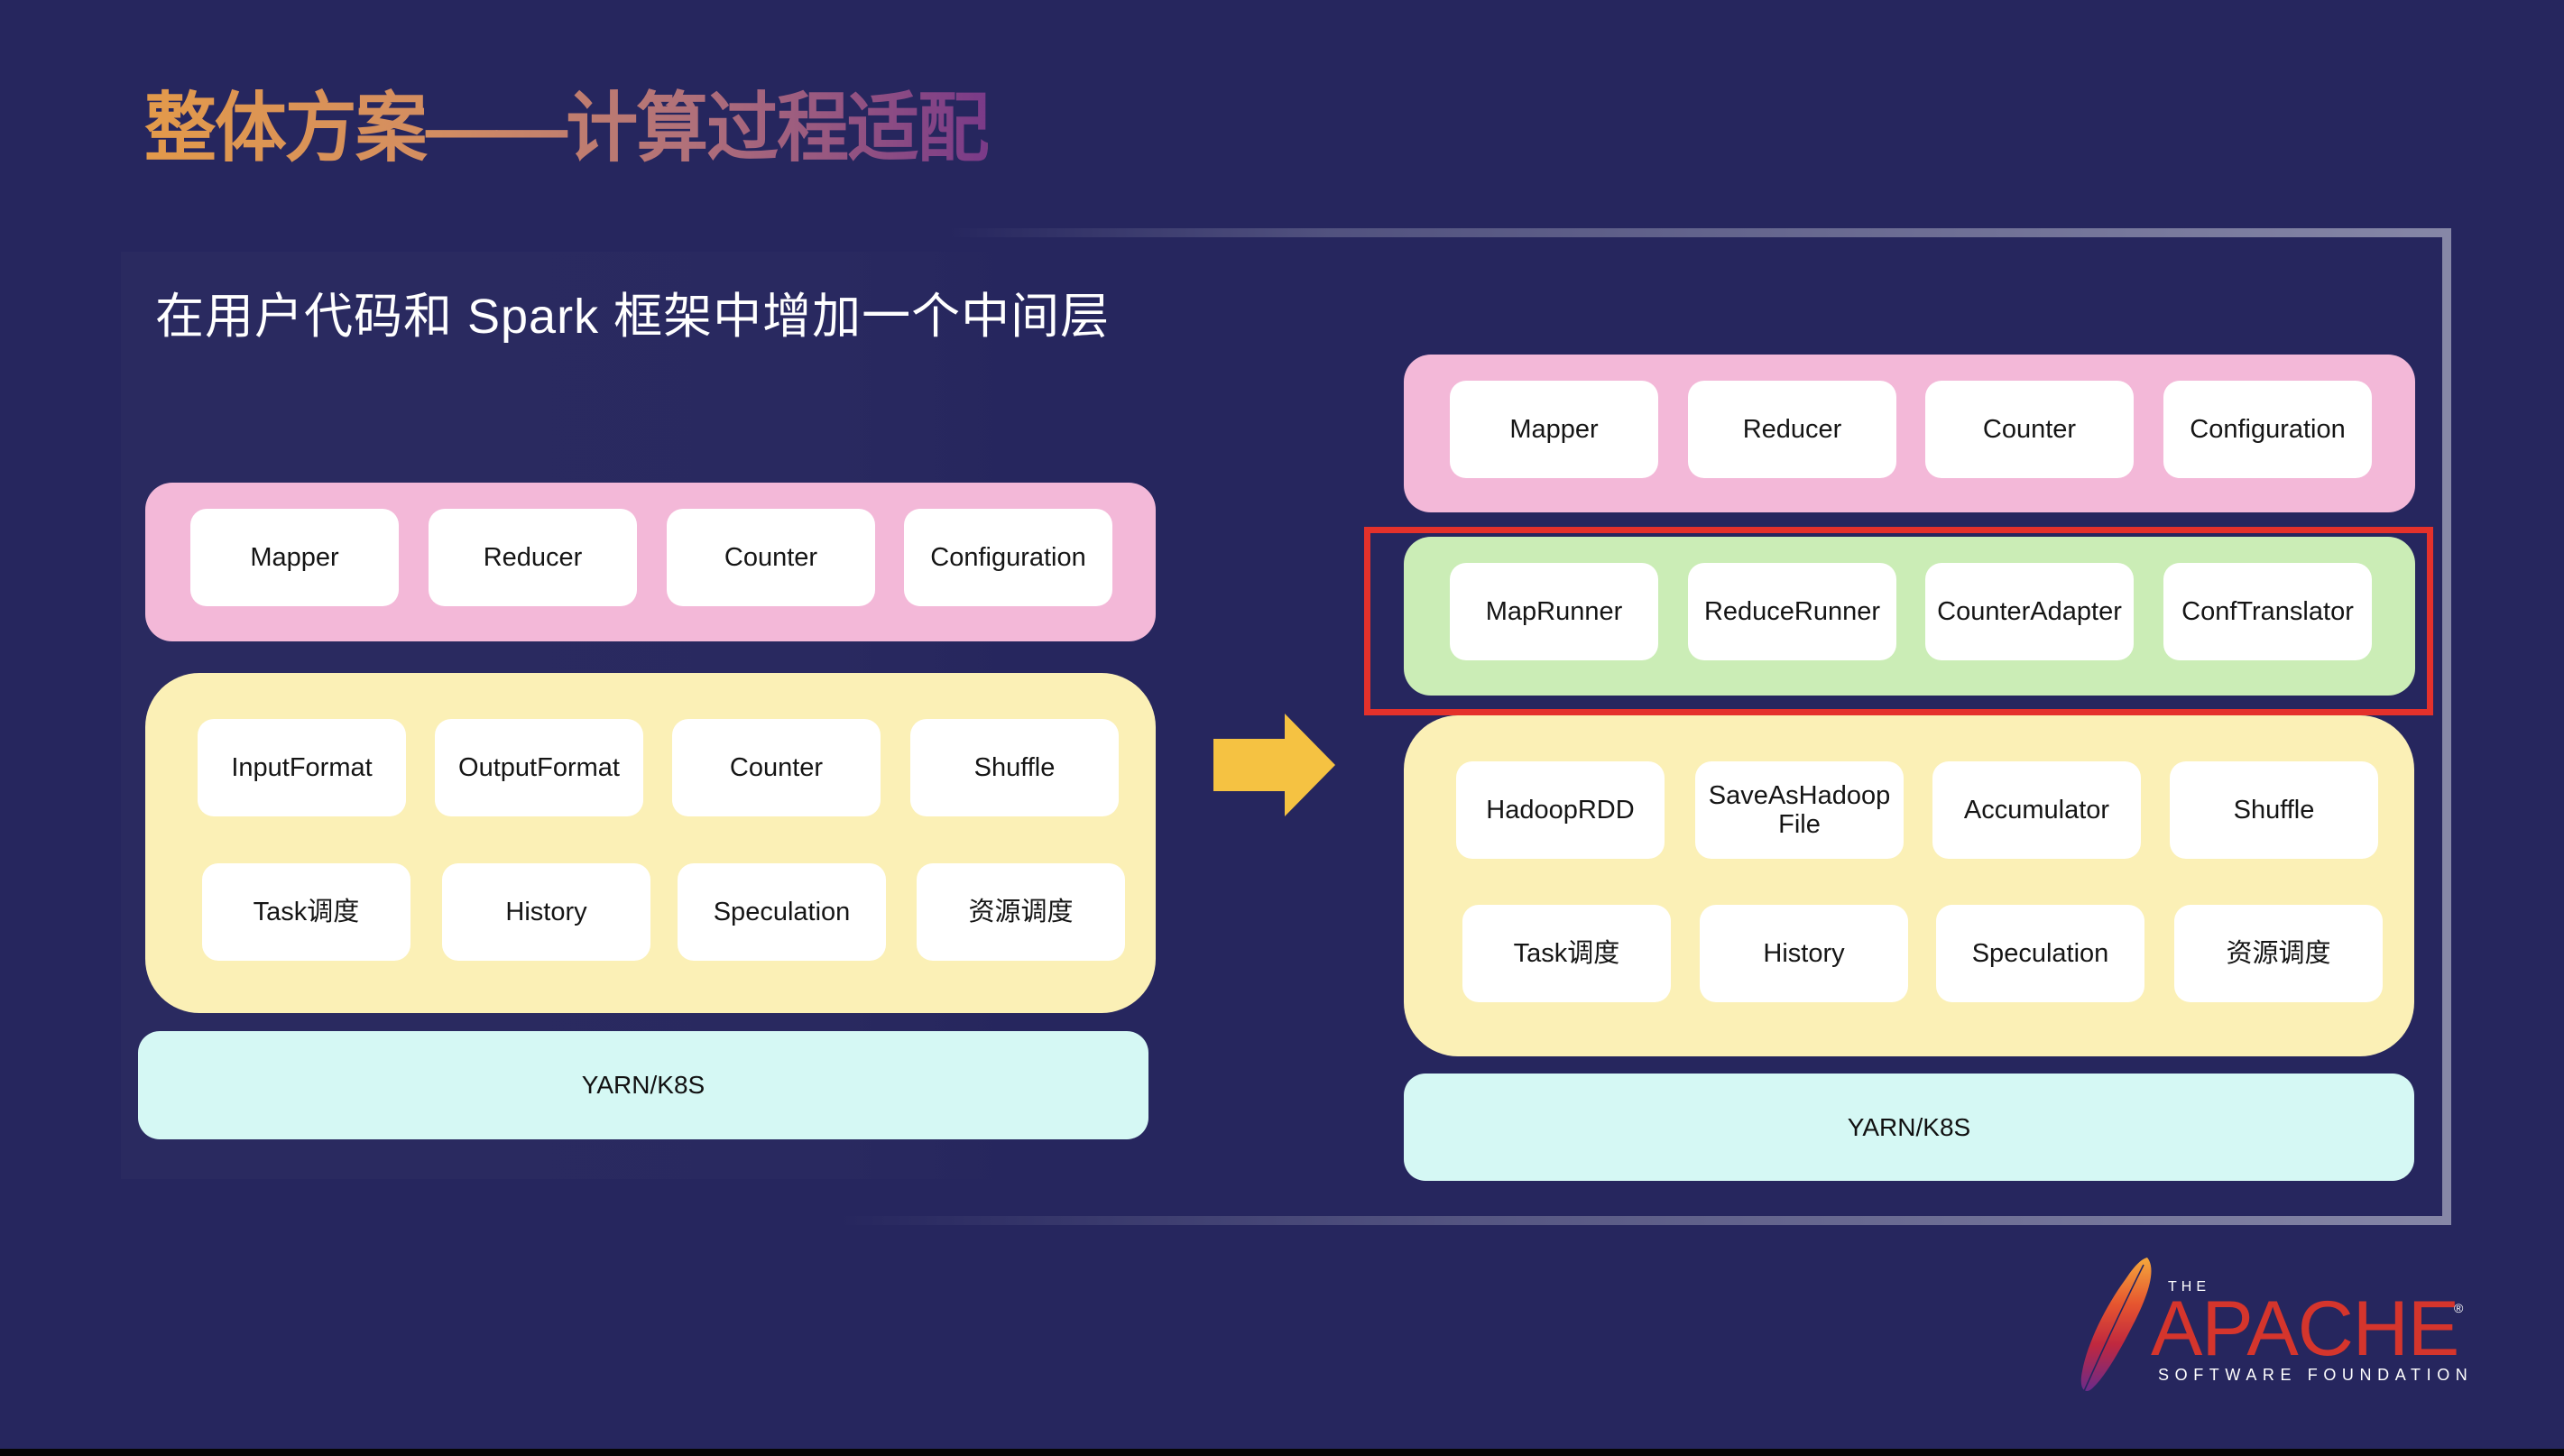 This screenshot has height=1456, width=2564. What do you see at coordinates (2446, 727) in the screenshot?
I see `frame-border-right` at bounding box center [2446, 727].